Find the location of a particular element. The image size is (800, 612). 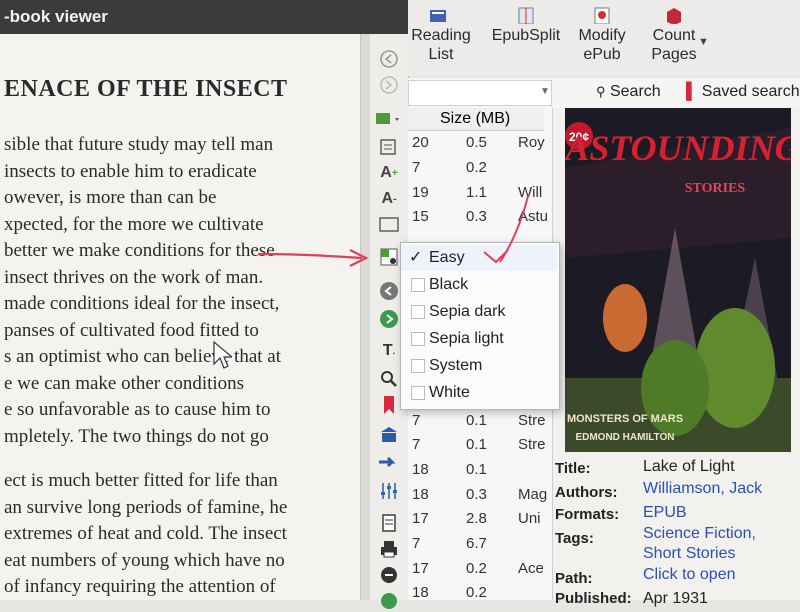

reading-list-button: Reading List is located at coordinates (441, 35).